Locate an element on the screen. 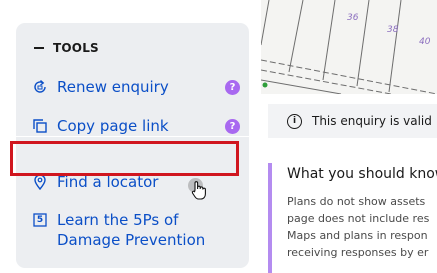 Image resolution: width=437 pixels, height=273 pixels. know-line: Plans do not show assets is located at coordinates (356, 201).